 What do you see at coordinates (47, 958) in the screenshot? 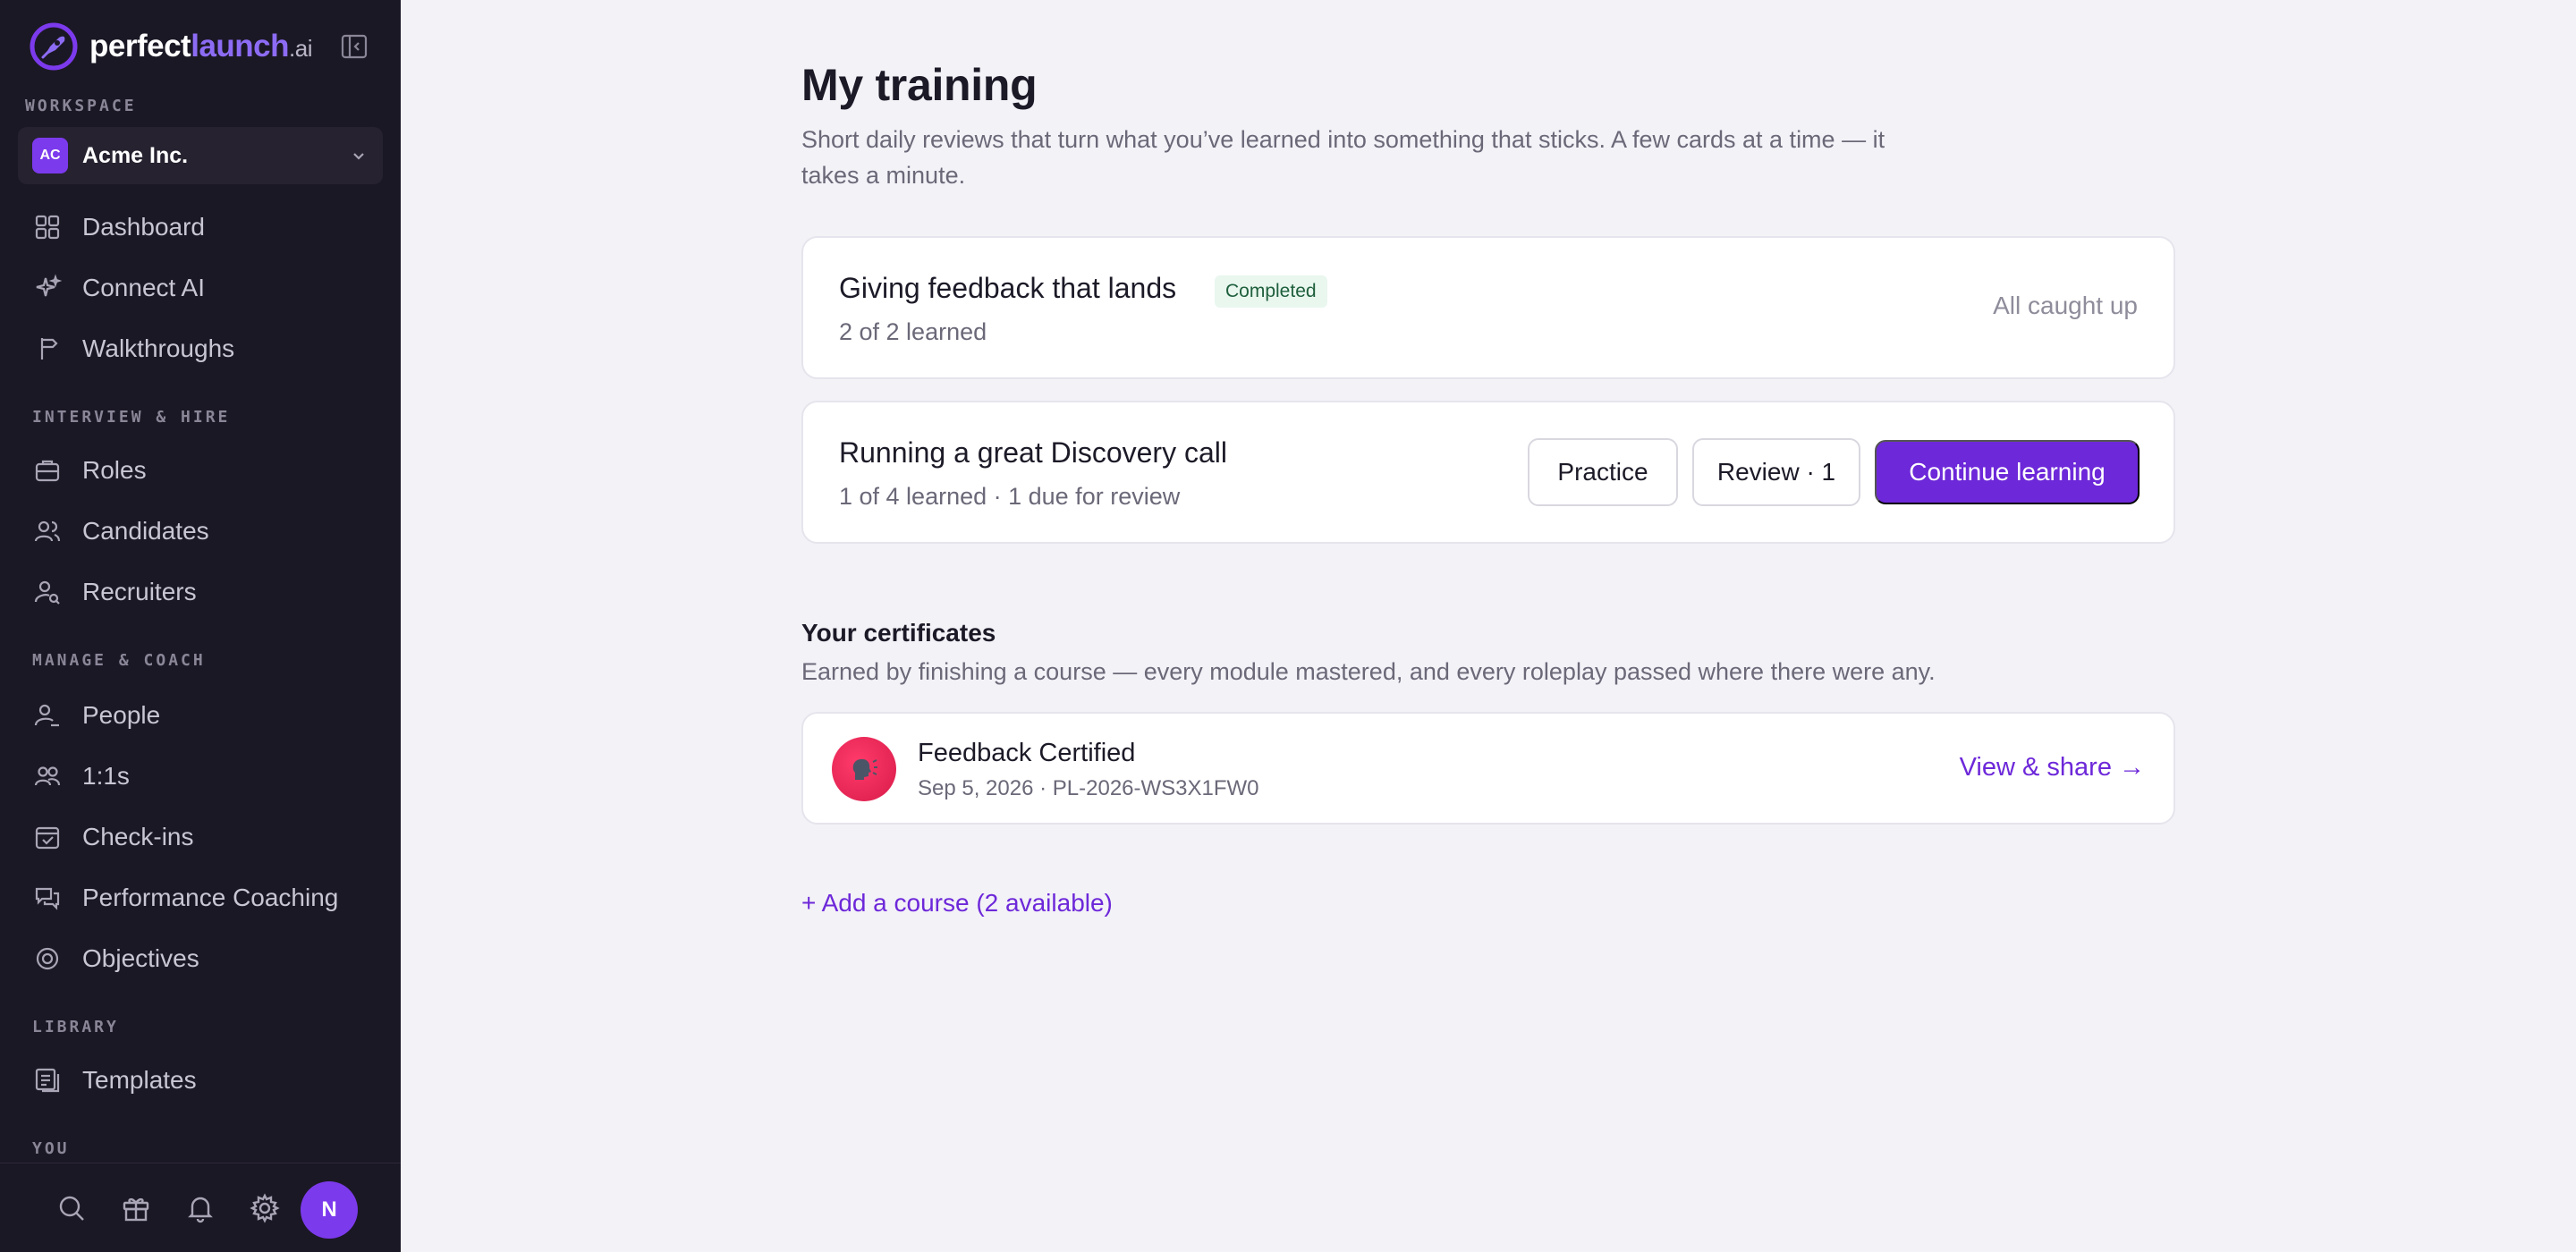
I see `target-icon` at bounding box center [47, 958].